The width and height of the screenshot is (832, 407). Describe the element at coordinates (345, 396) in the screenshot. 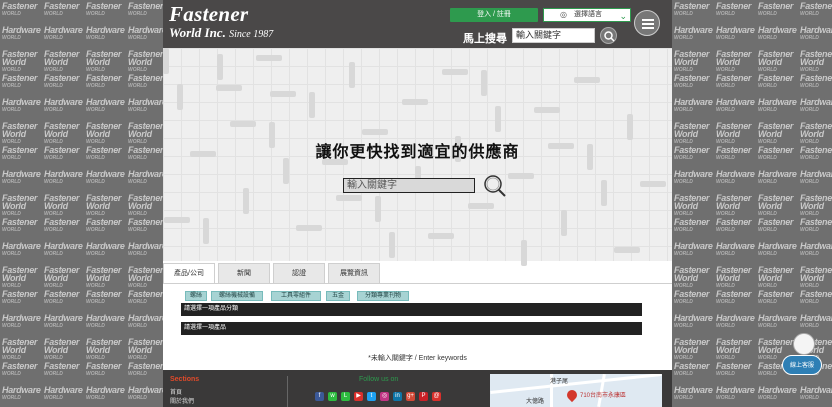

I see `line-icon: L` at that location.